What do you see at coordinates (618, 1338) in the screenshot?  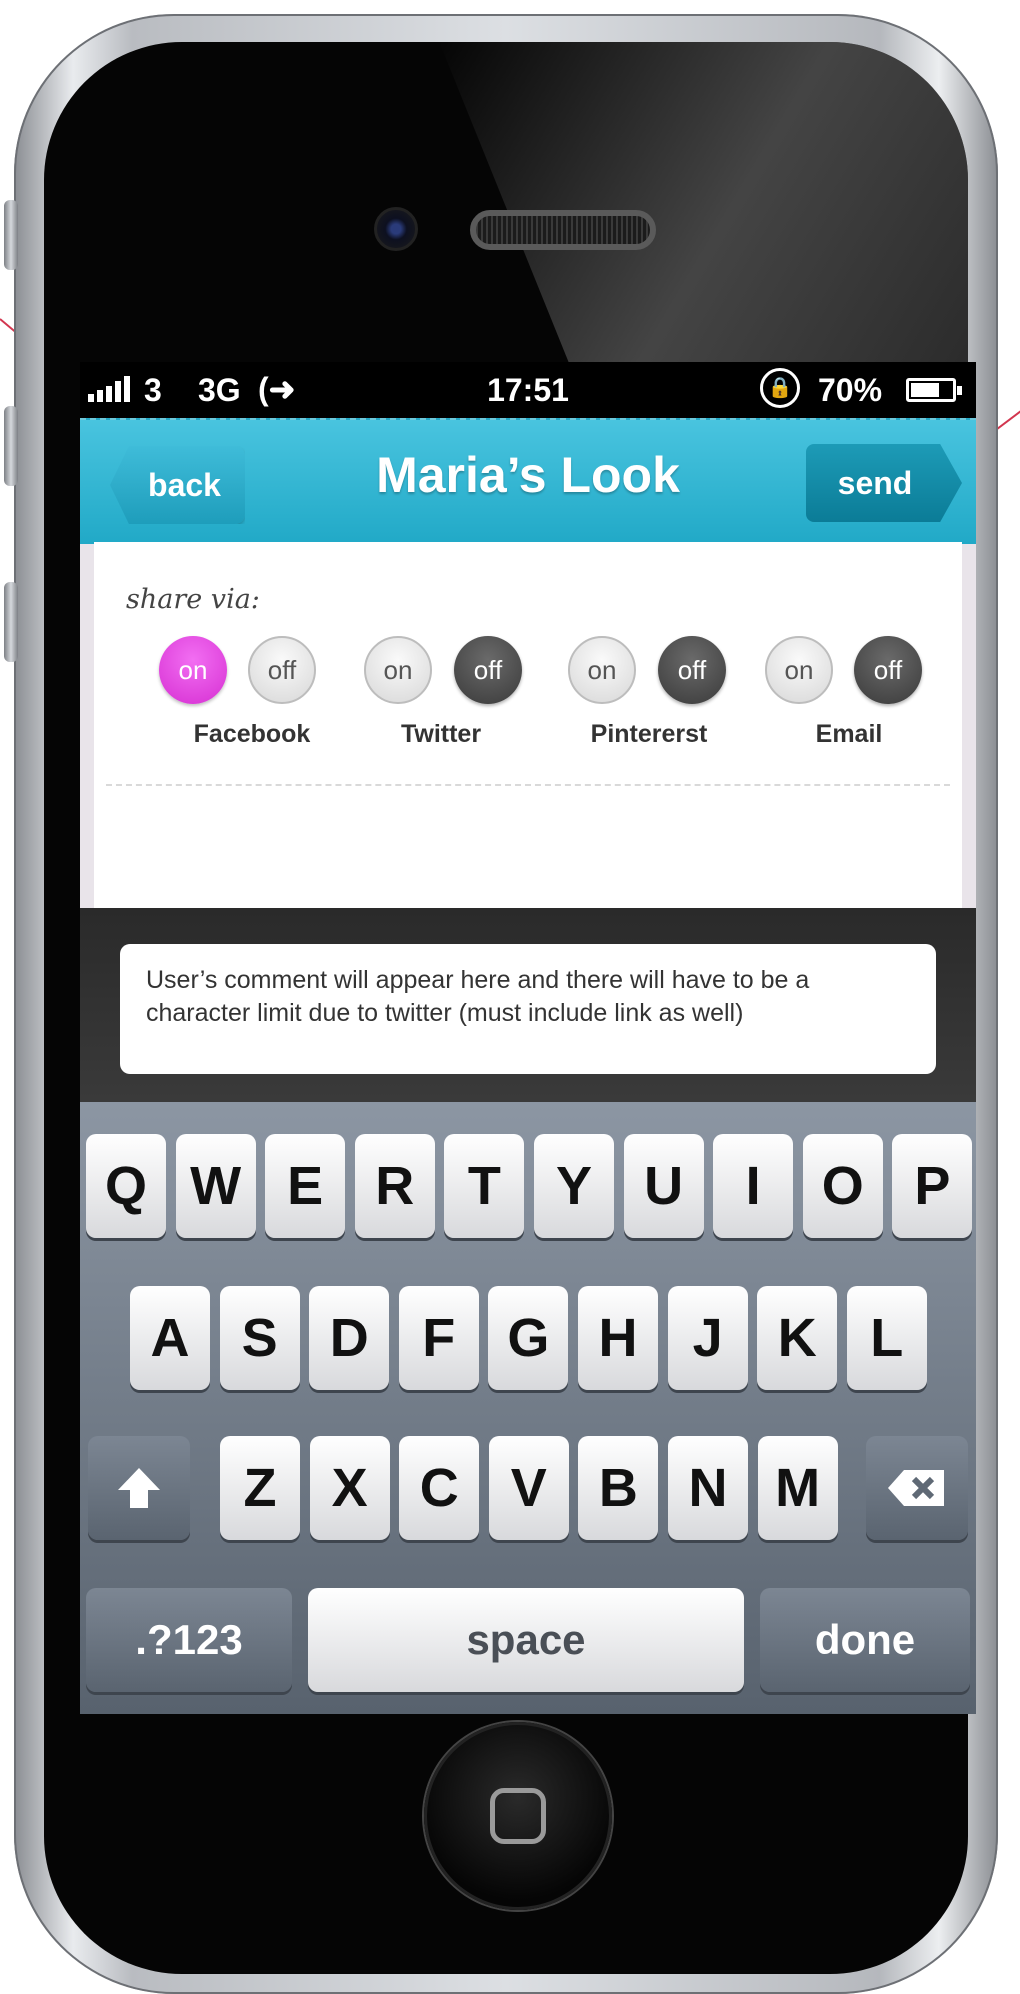 I see `key-h: H` at bounding box center [618, 1338].